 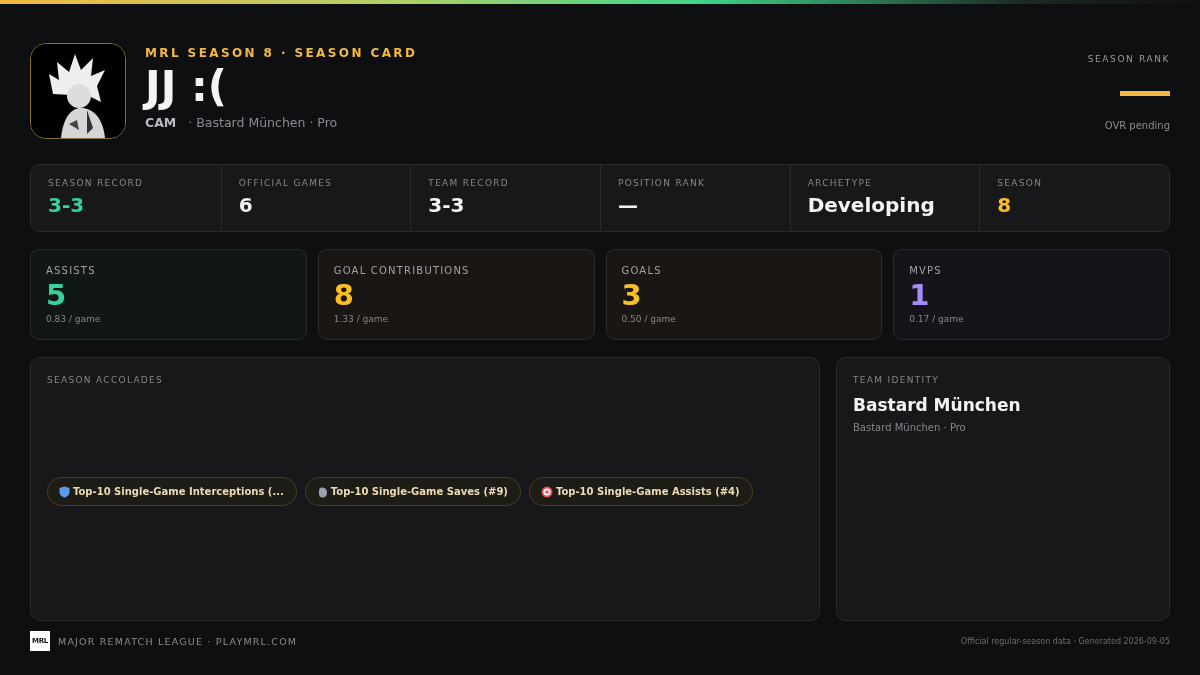 I want to click on team-name: Bastard München, so click(x=937, y=405).